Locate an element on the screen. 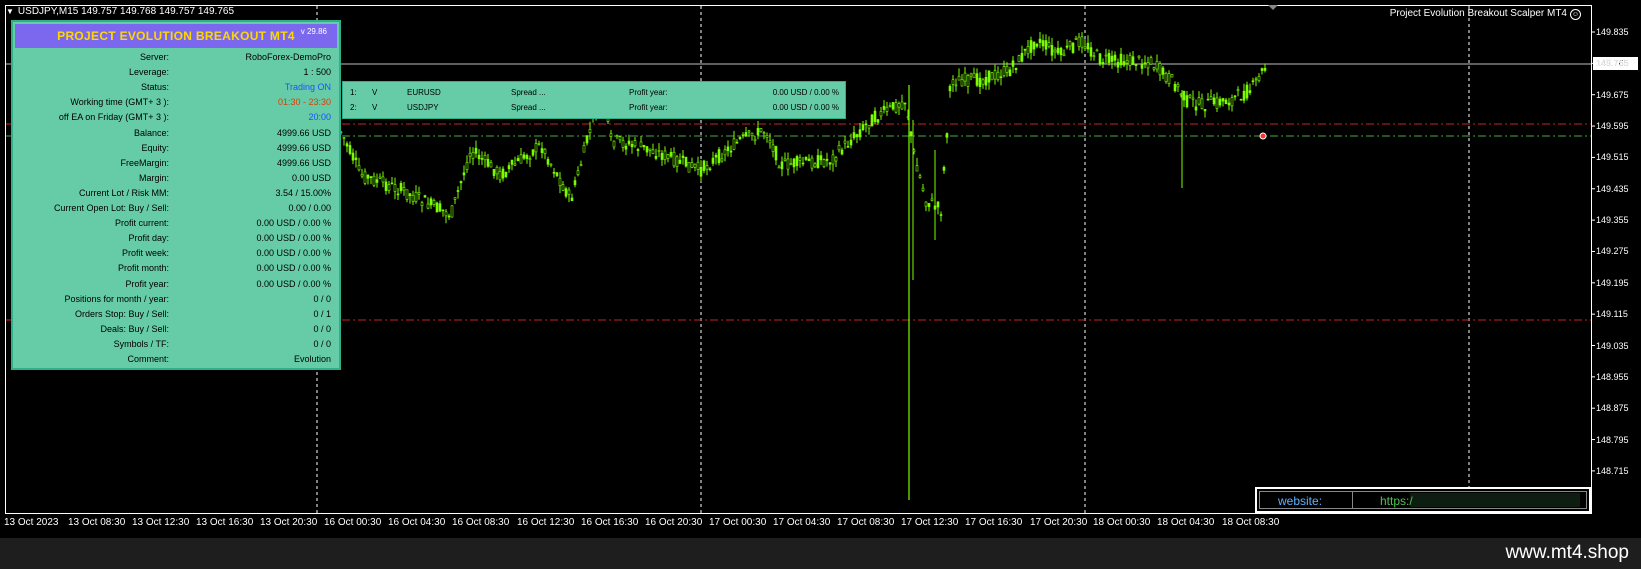 The image size is (1641, 569). panel-row-value: 20:00 is located at coordinates (319, 117).